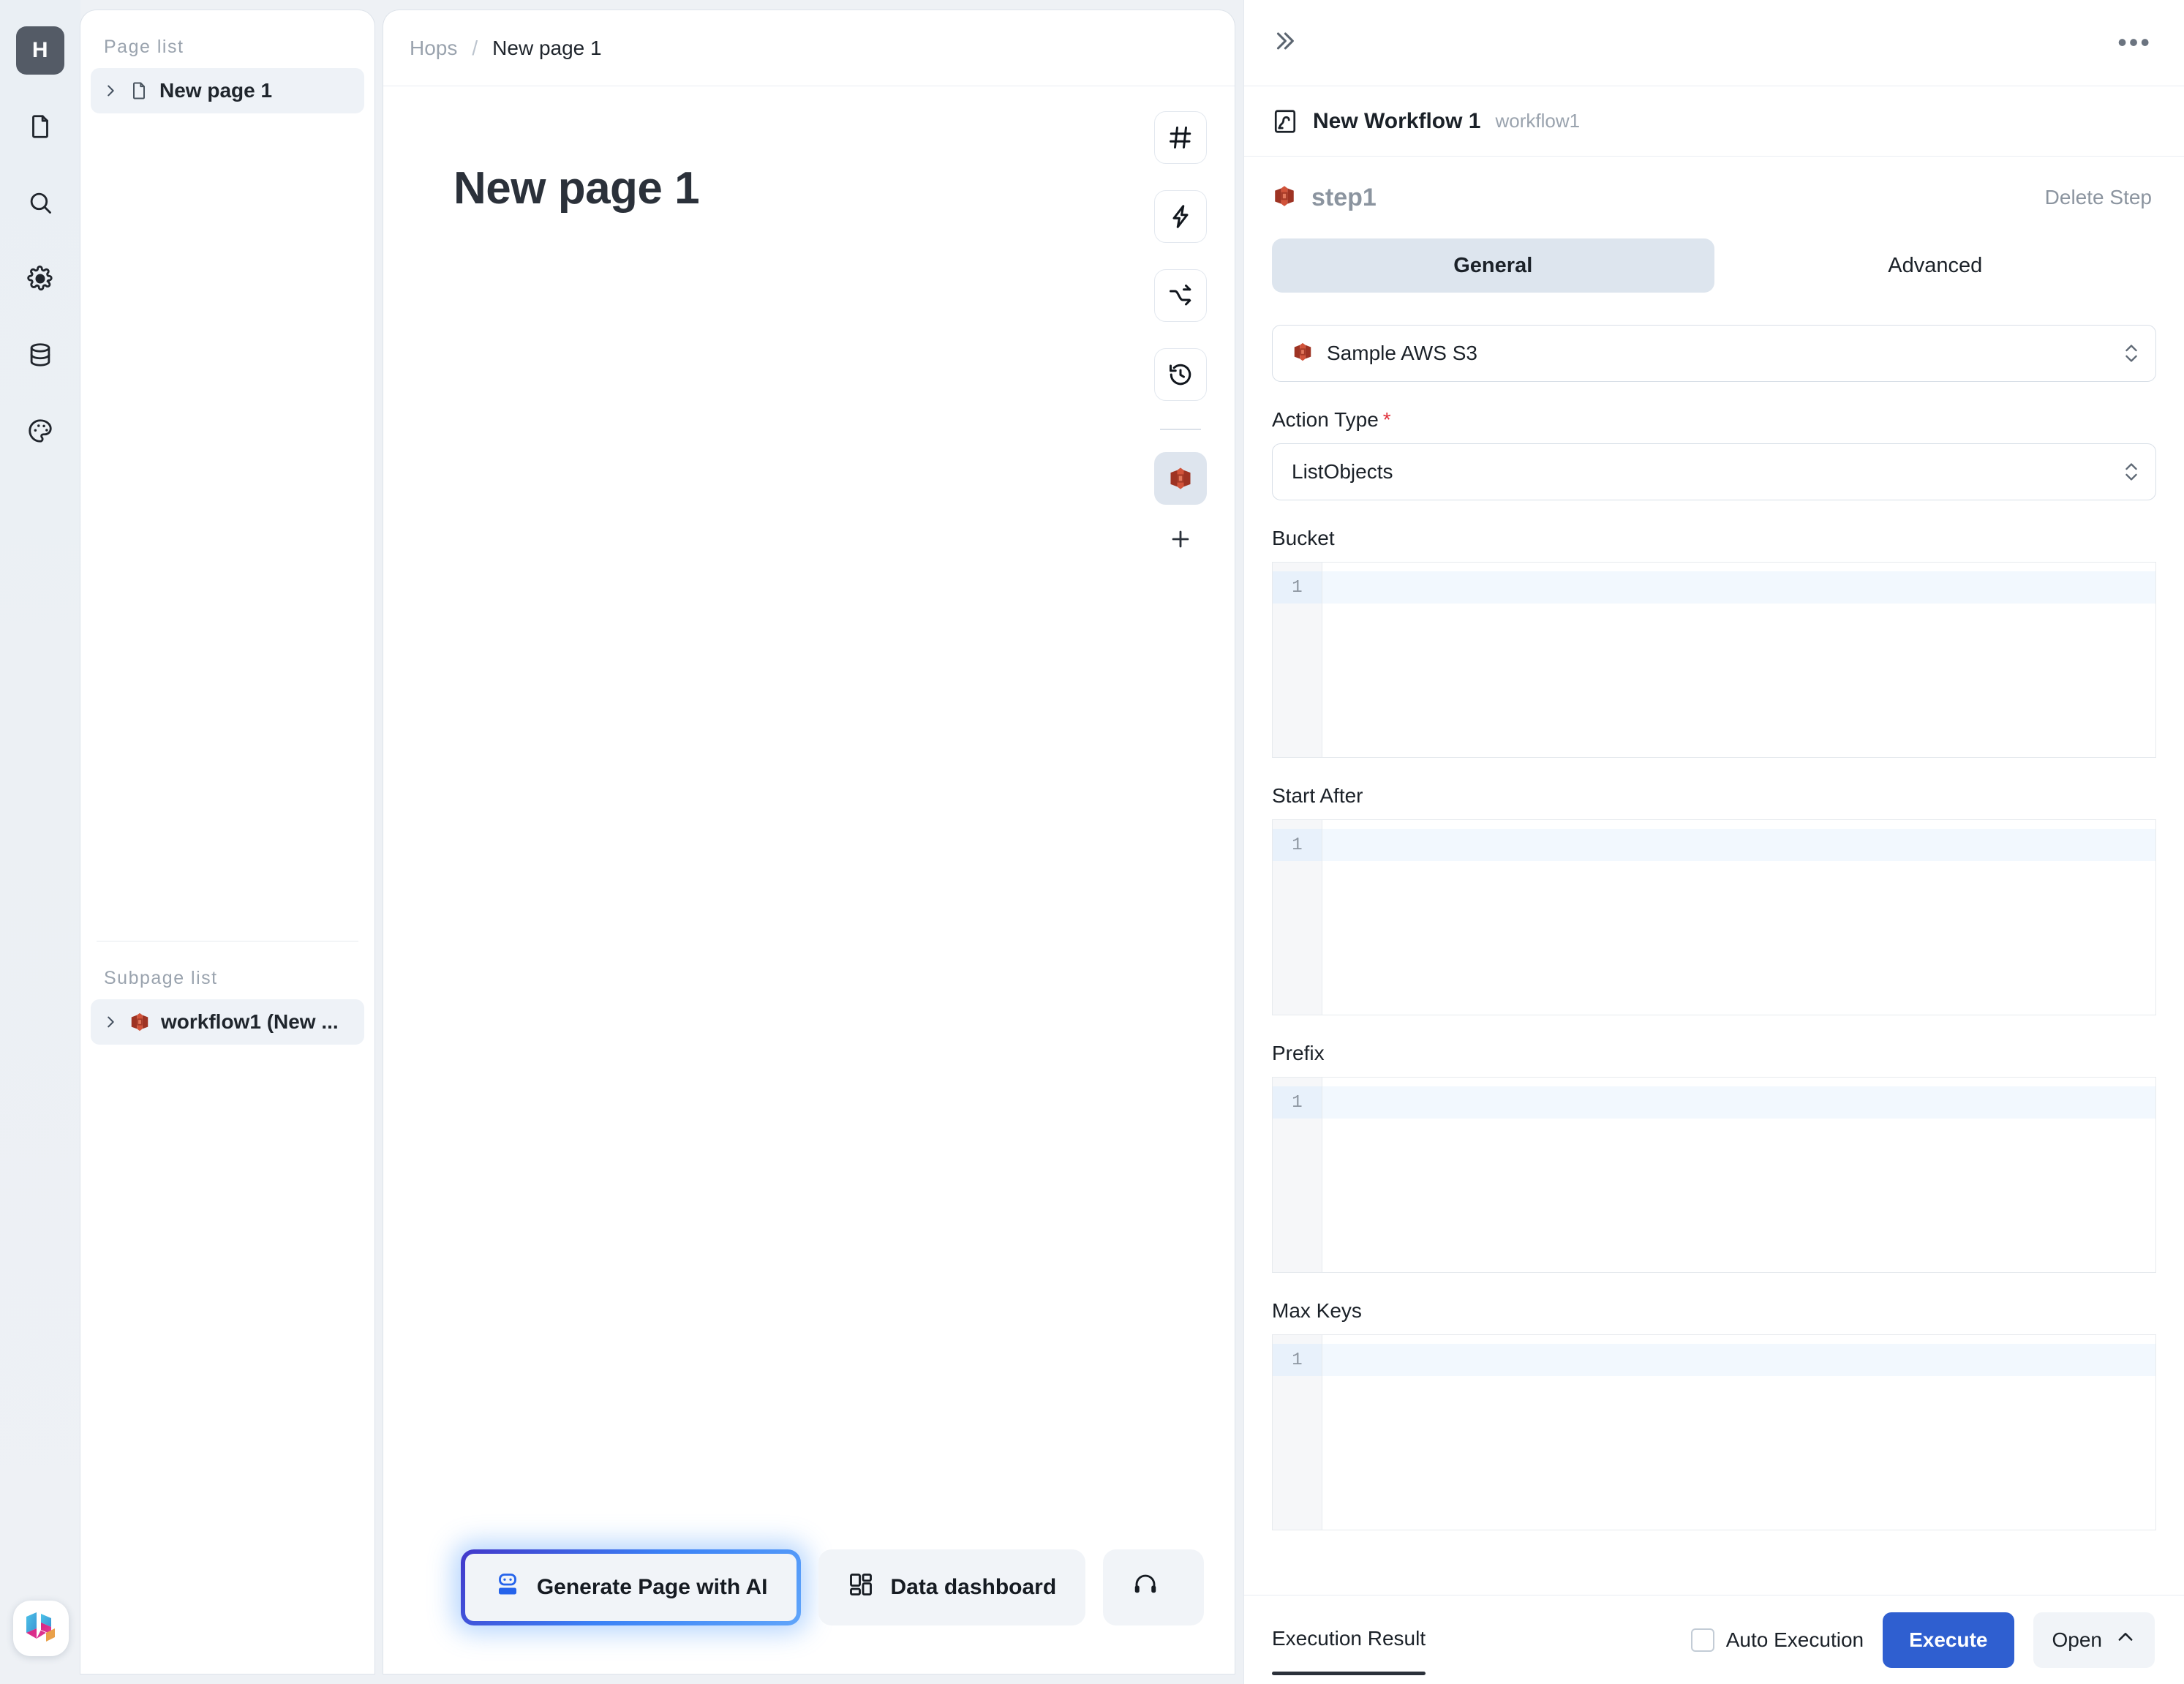  Describe the element at coordinates (2098, 197) in the screenshot. I see `delete-step-button: Delete Step` at that location.